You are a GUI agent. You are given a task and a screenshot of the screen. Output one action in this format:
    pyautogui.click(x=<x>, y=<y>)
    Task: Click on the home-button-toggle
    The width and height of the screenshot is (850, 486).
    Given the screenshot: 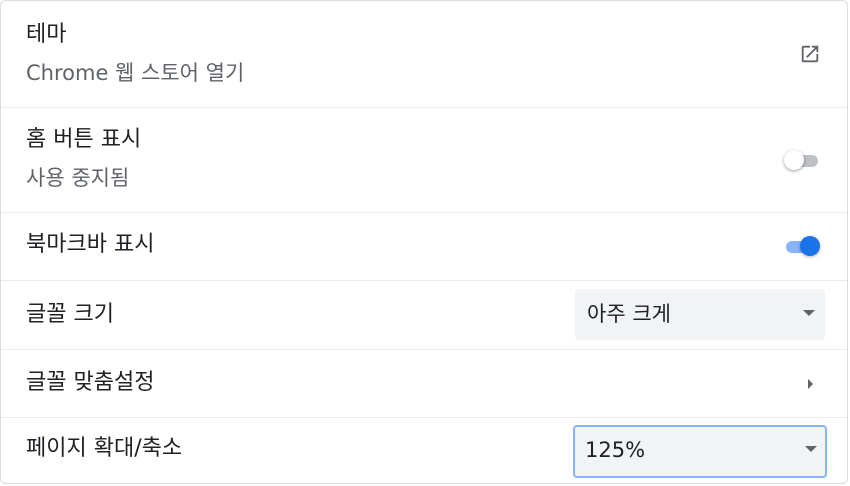 What is the action you would take?
    pyautogui.click(x=802, y=160)
    